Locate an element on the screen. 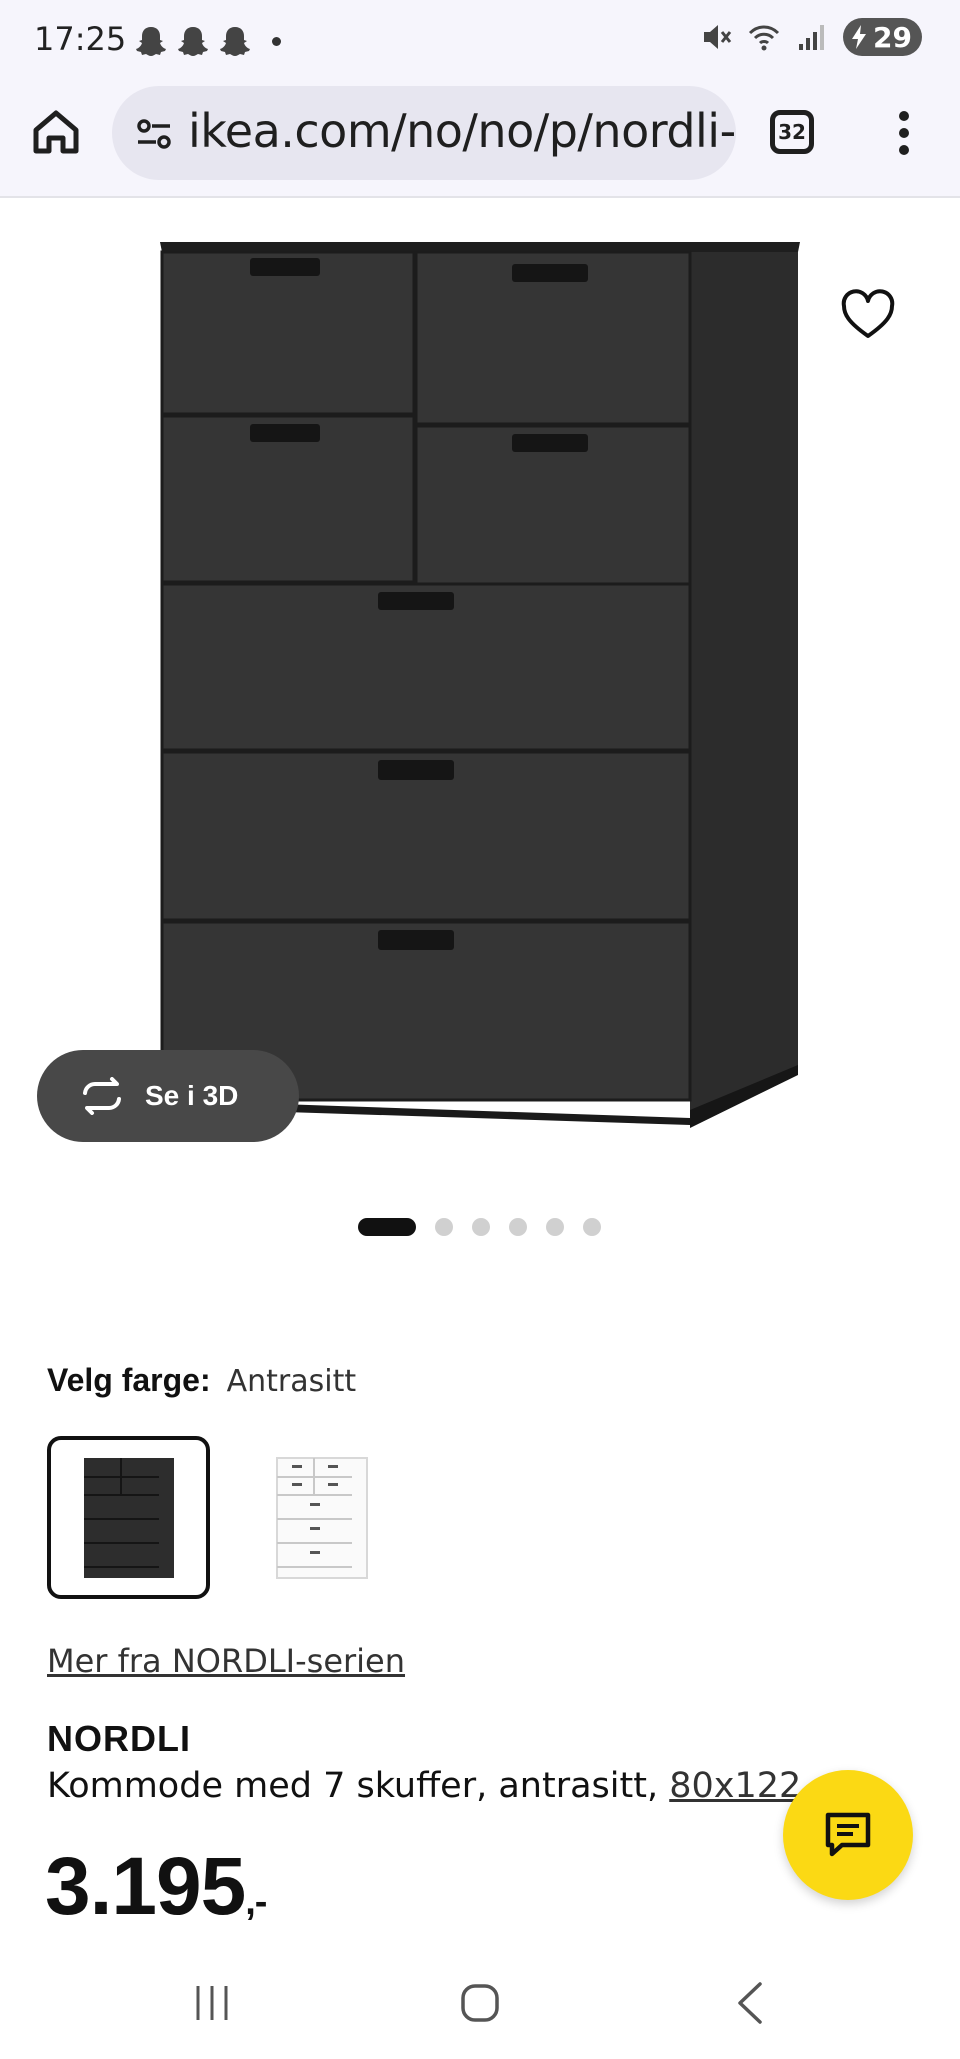 This screenshot has height=2059, width=960. notification-icons is located at coordinates (207, 41).